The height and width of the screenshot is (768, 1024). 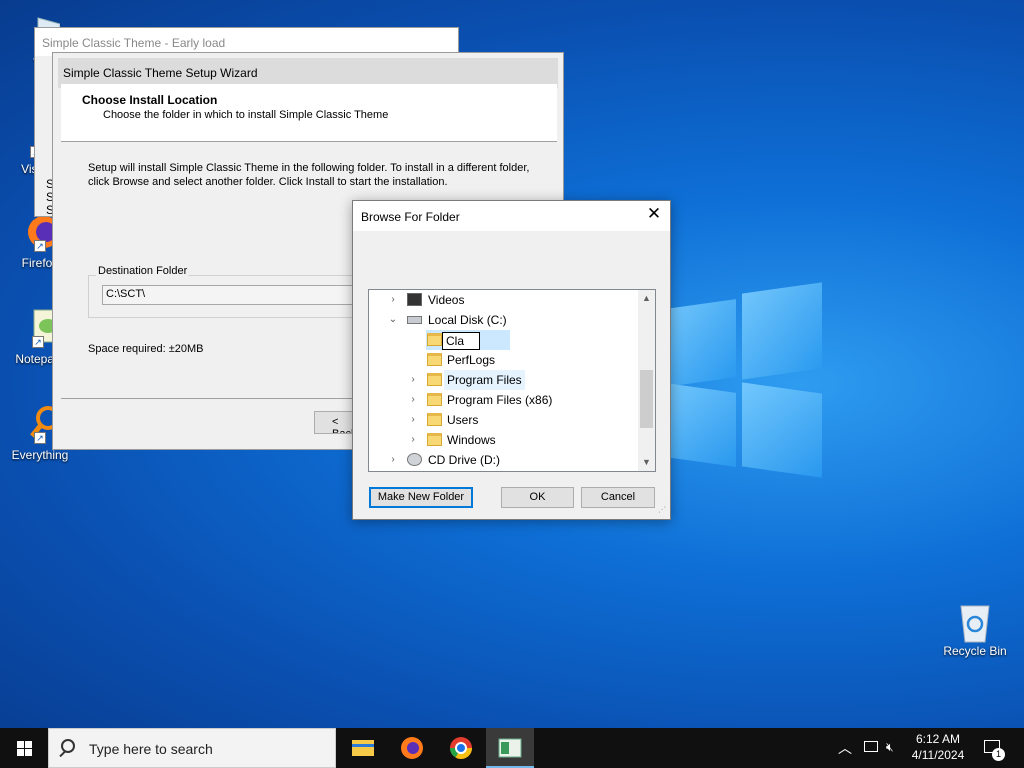 I want to click on recycle-bin-icon, so click(x=975, y=621).